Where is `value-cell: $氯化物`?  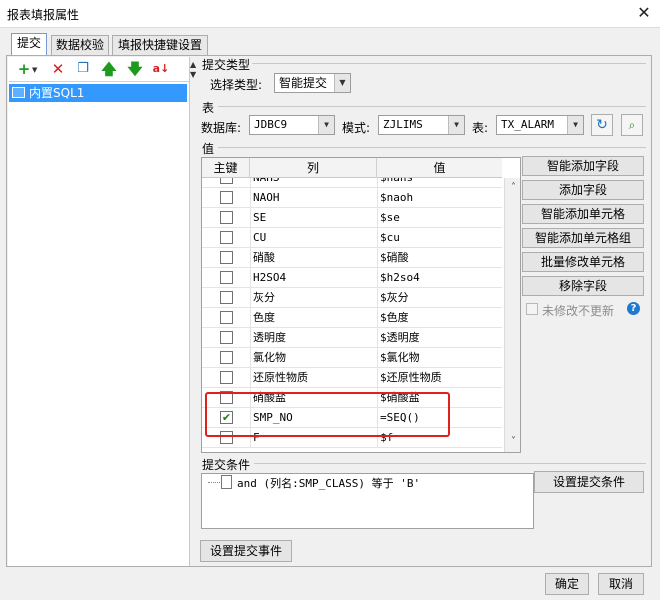 value-cell: $氯化物 is located at coordinates (439, 358).